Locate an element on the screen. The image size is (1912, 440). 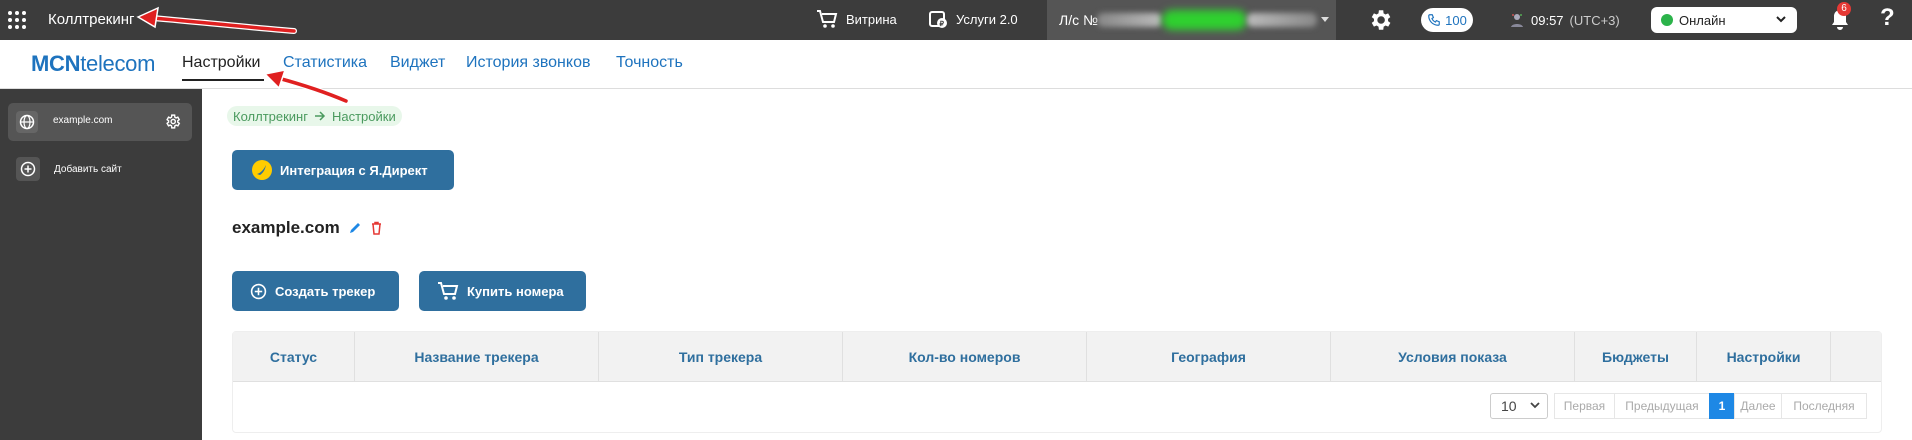
add-site-button: Добавить сайт is located at coordinates (106, 170).